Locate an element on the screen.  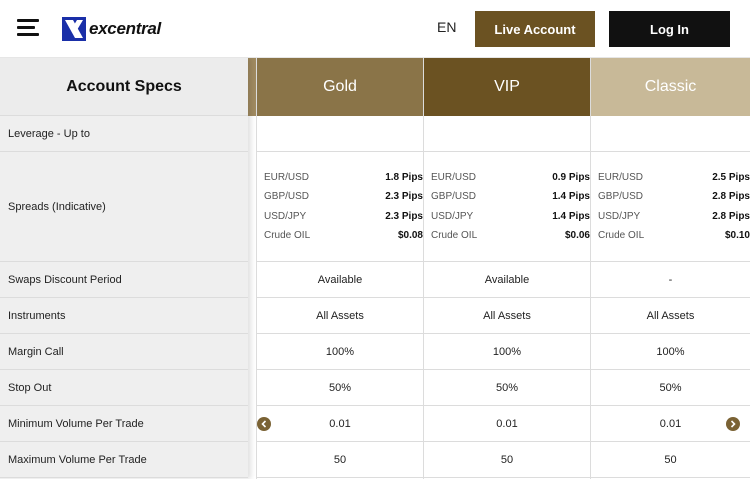
specs-title: Account Specs is located at coordinates (124, 87).